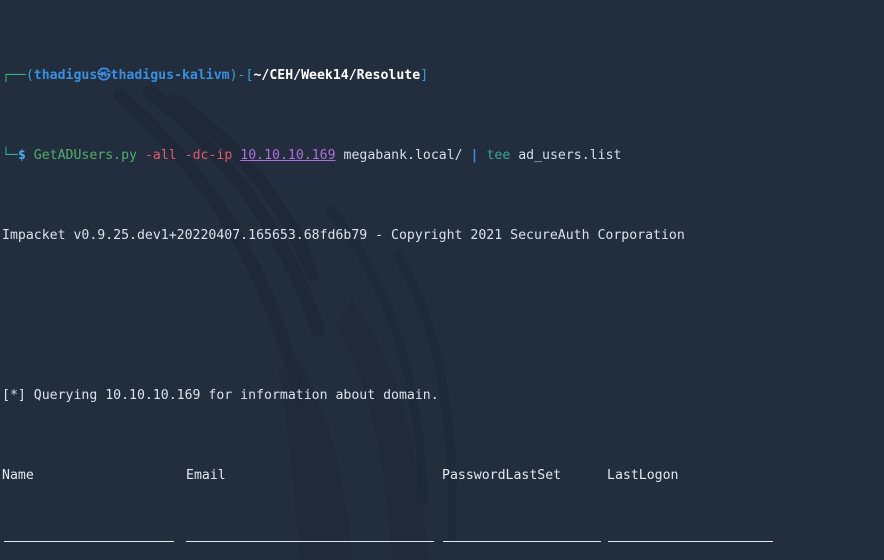 The height and width of the screenshot is (560, 884). What do you see at coordinates (14, 75) in the screenshot?
I see `prompt-frame-top: ┌──` at bounding box center [14, 75].